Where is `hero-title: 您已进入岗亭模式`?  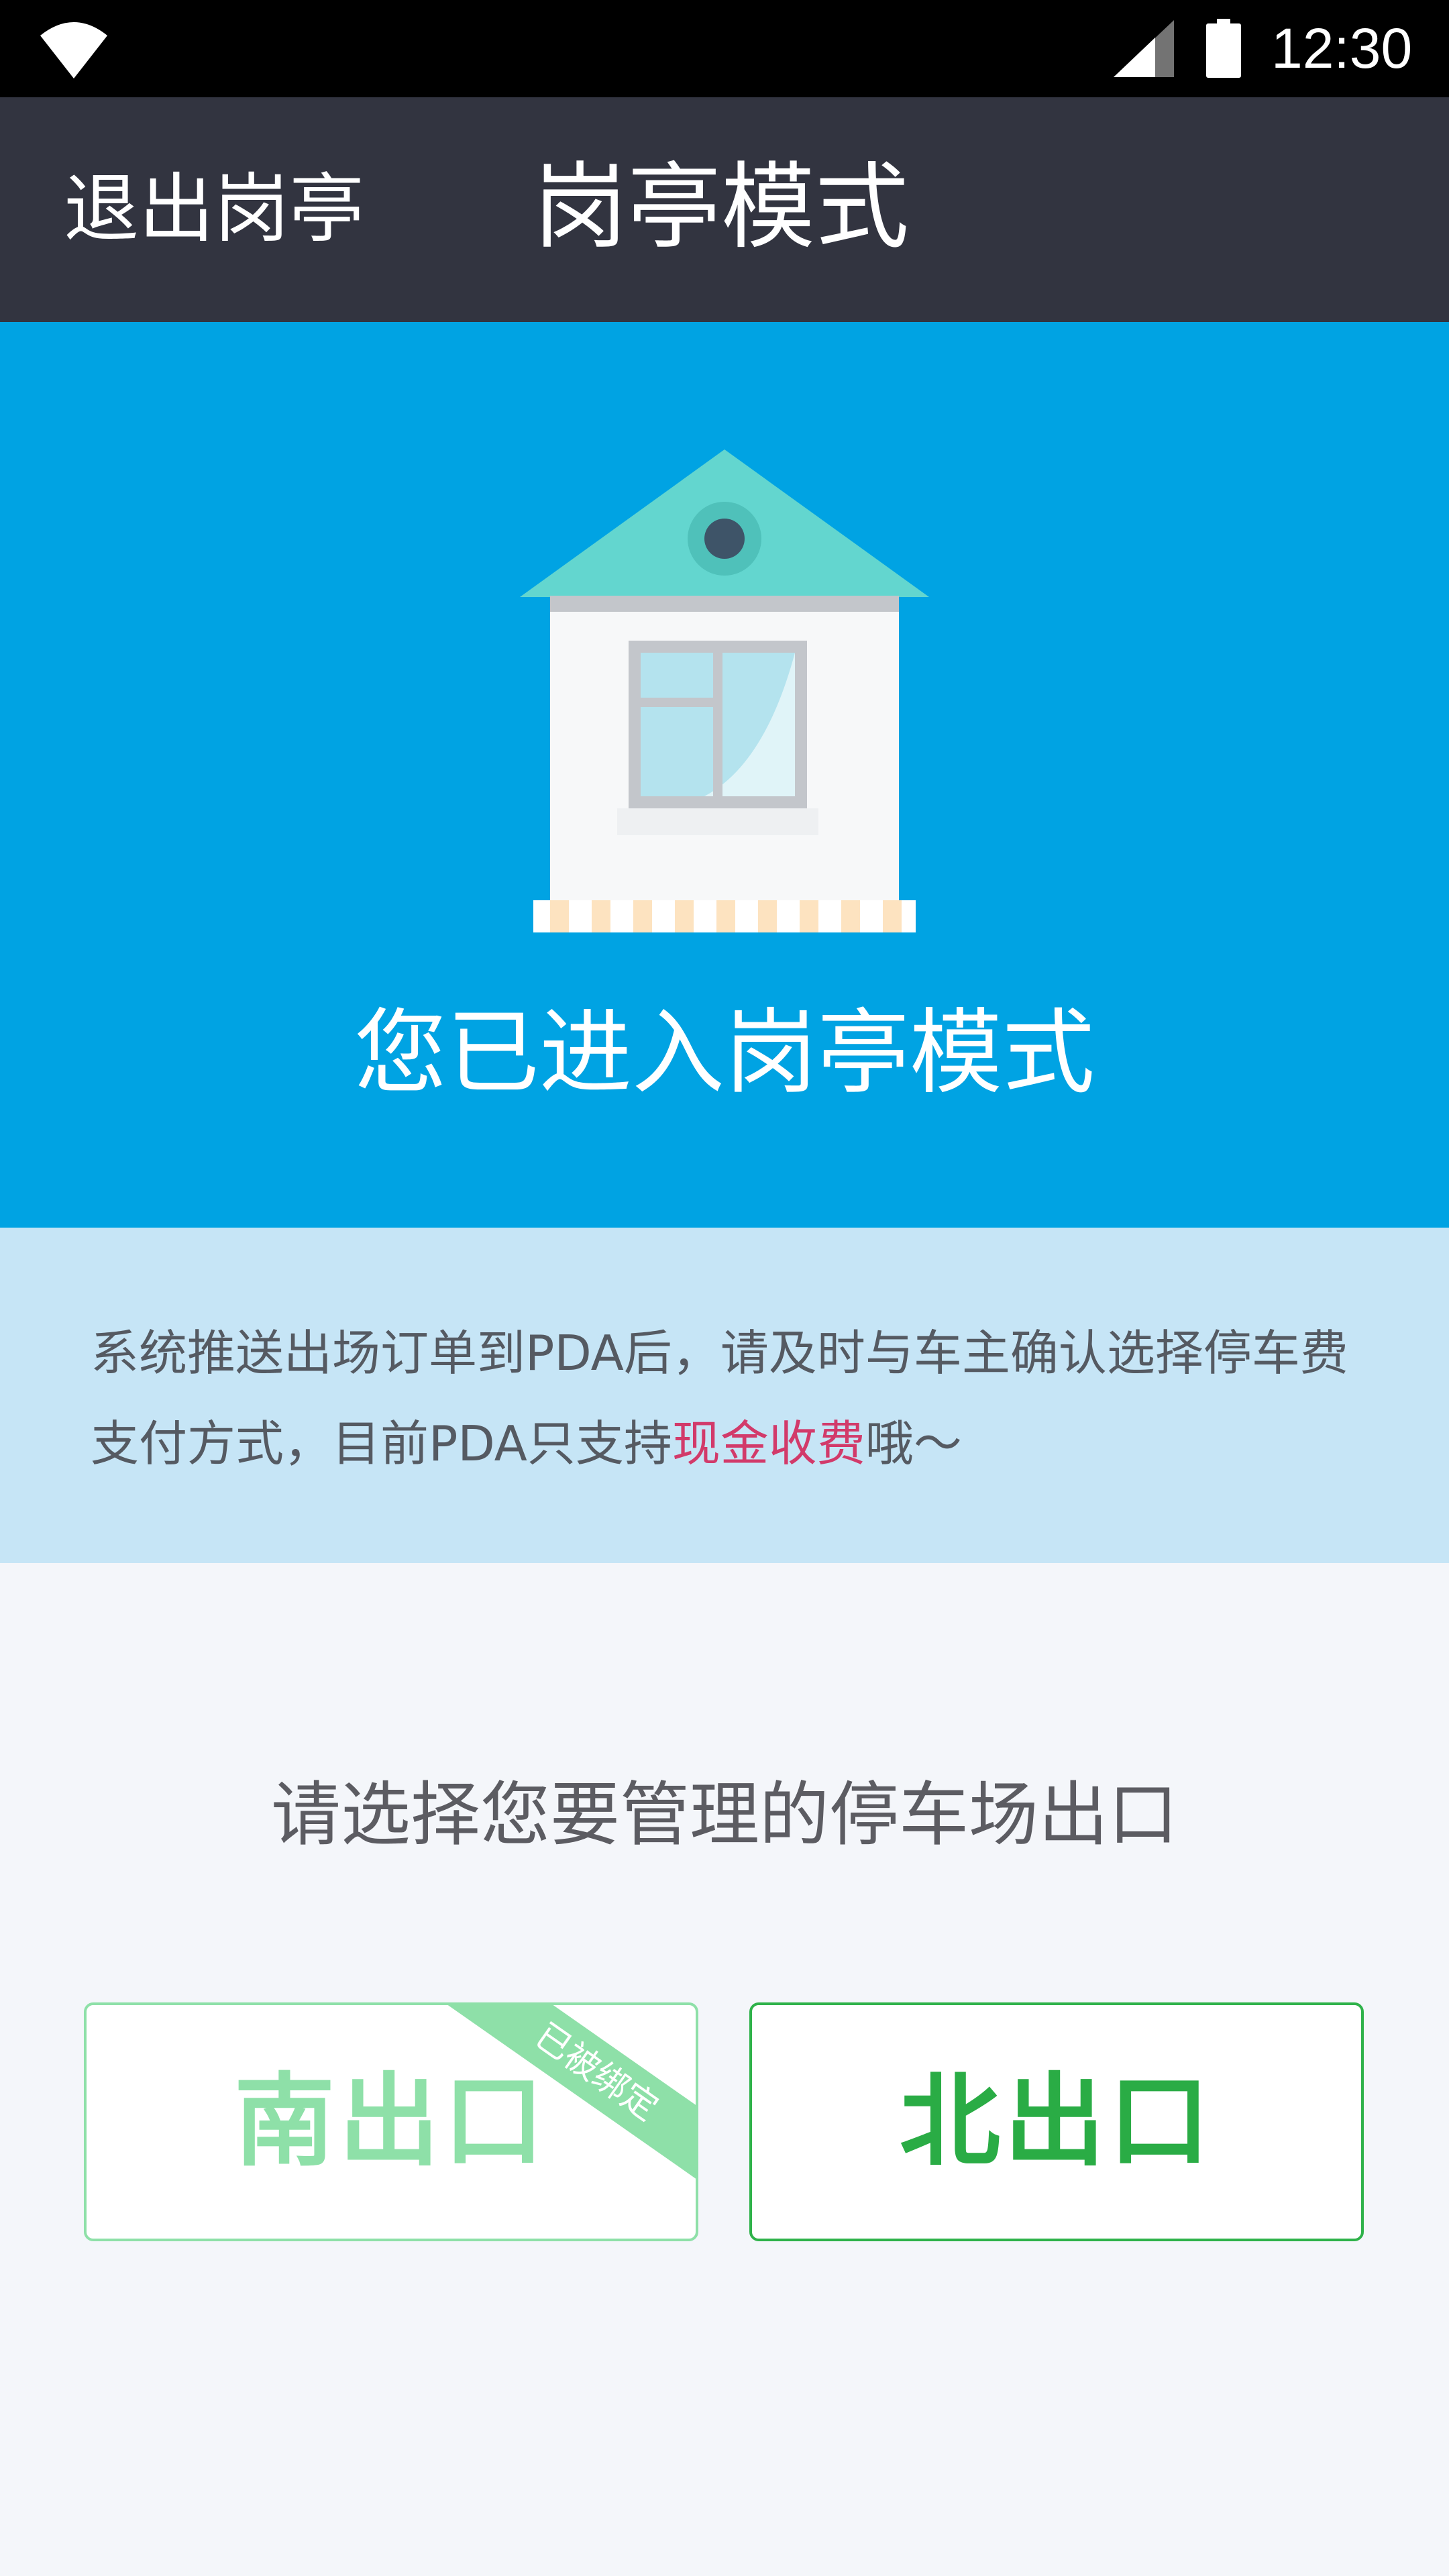
hero-title: 您已进入岗亭模式 is located at coordinates (724, 1053).